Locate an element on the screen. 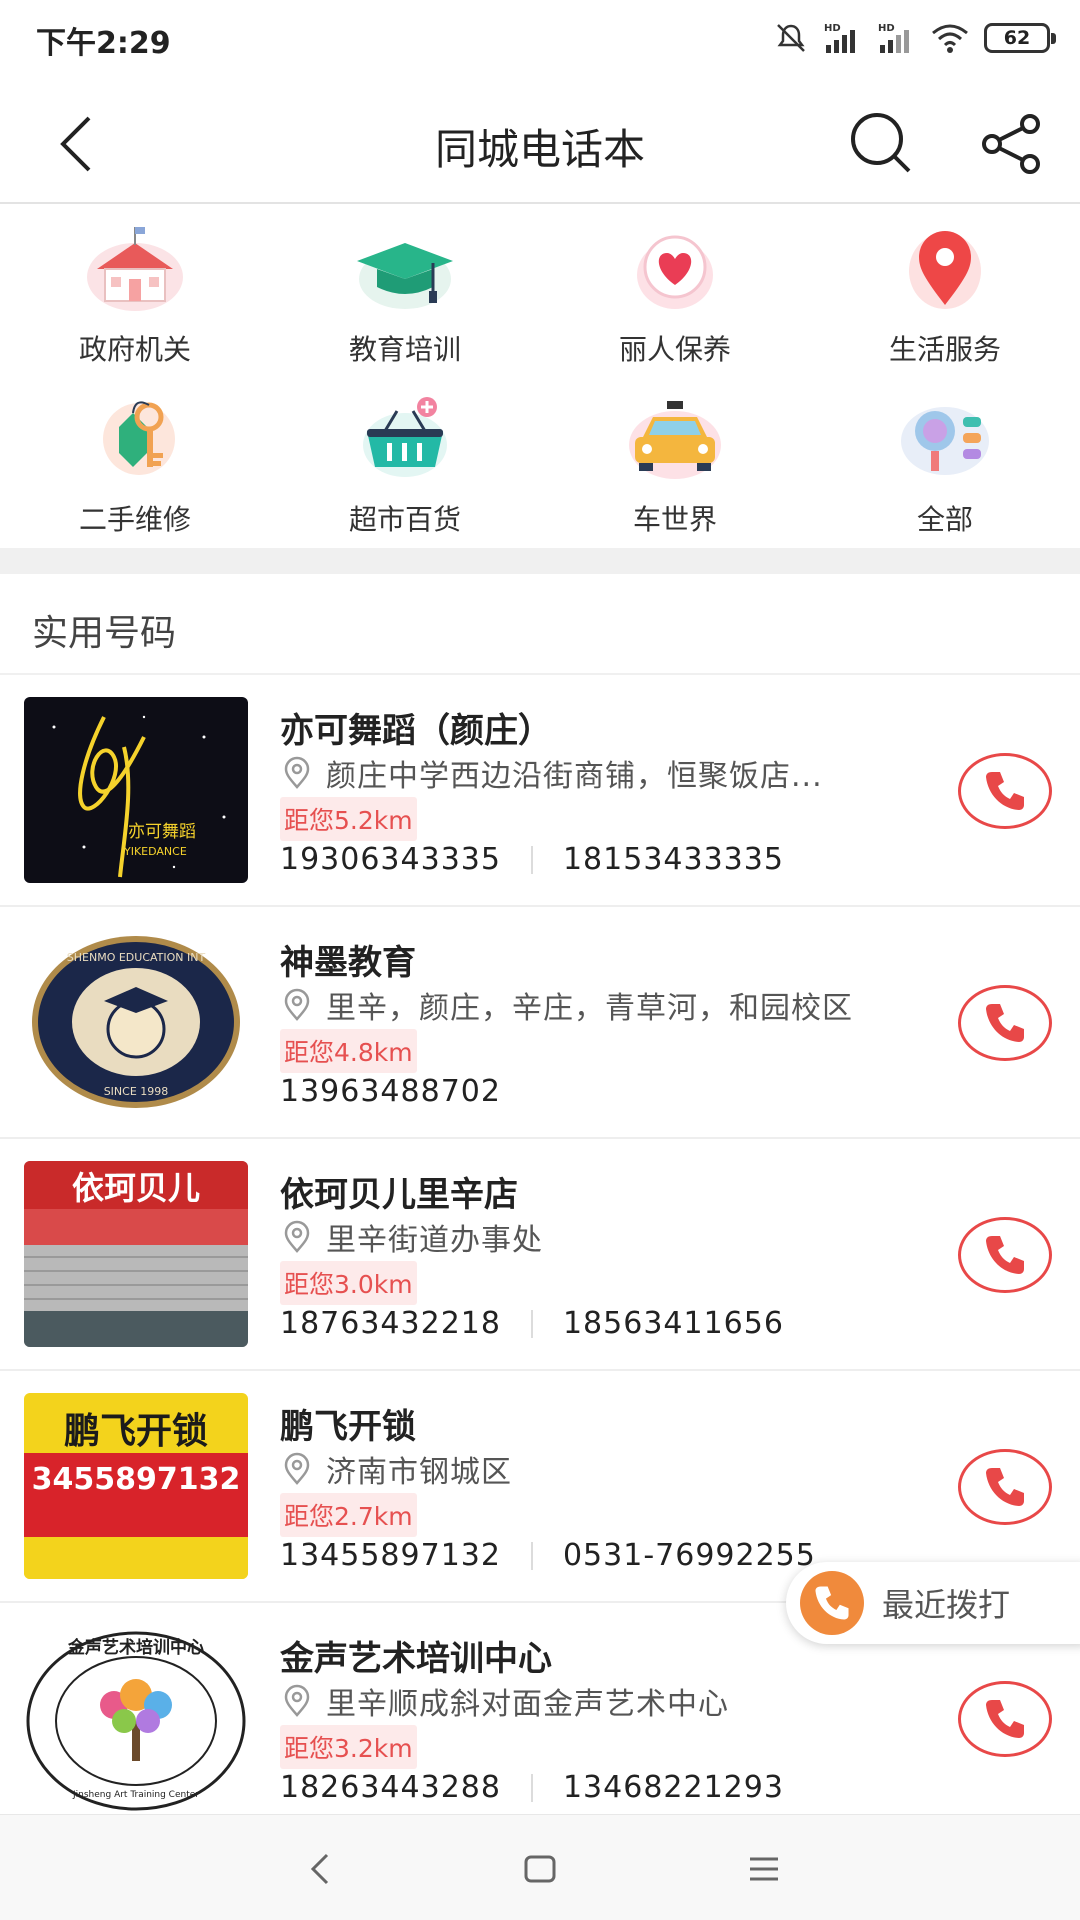 Image resolution: width=1080 pixels, height=1920 pixels. listing-thumbnail: 亦可舞蹈 YIKEDANCE is located at coordinates (136, 790).